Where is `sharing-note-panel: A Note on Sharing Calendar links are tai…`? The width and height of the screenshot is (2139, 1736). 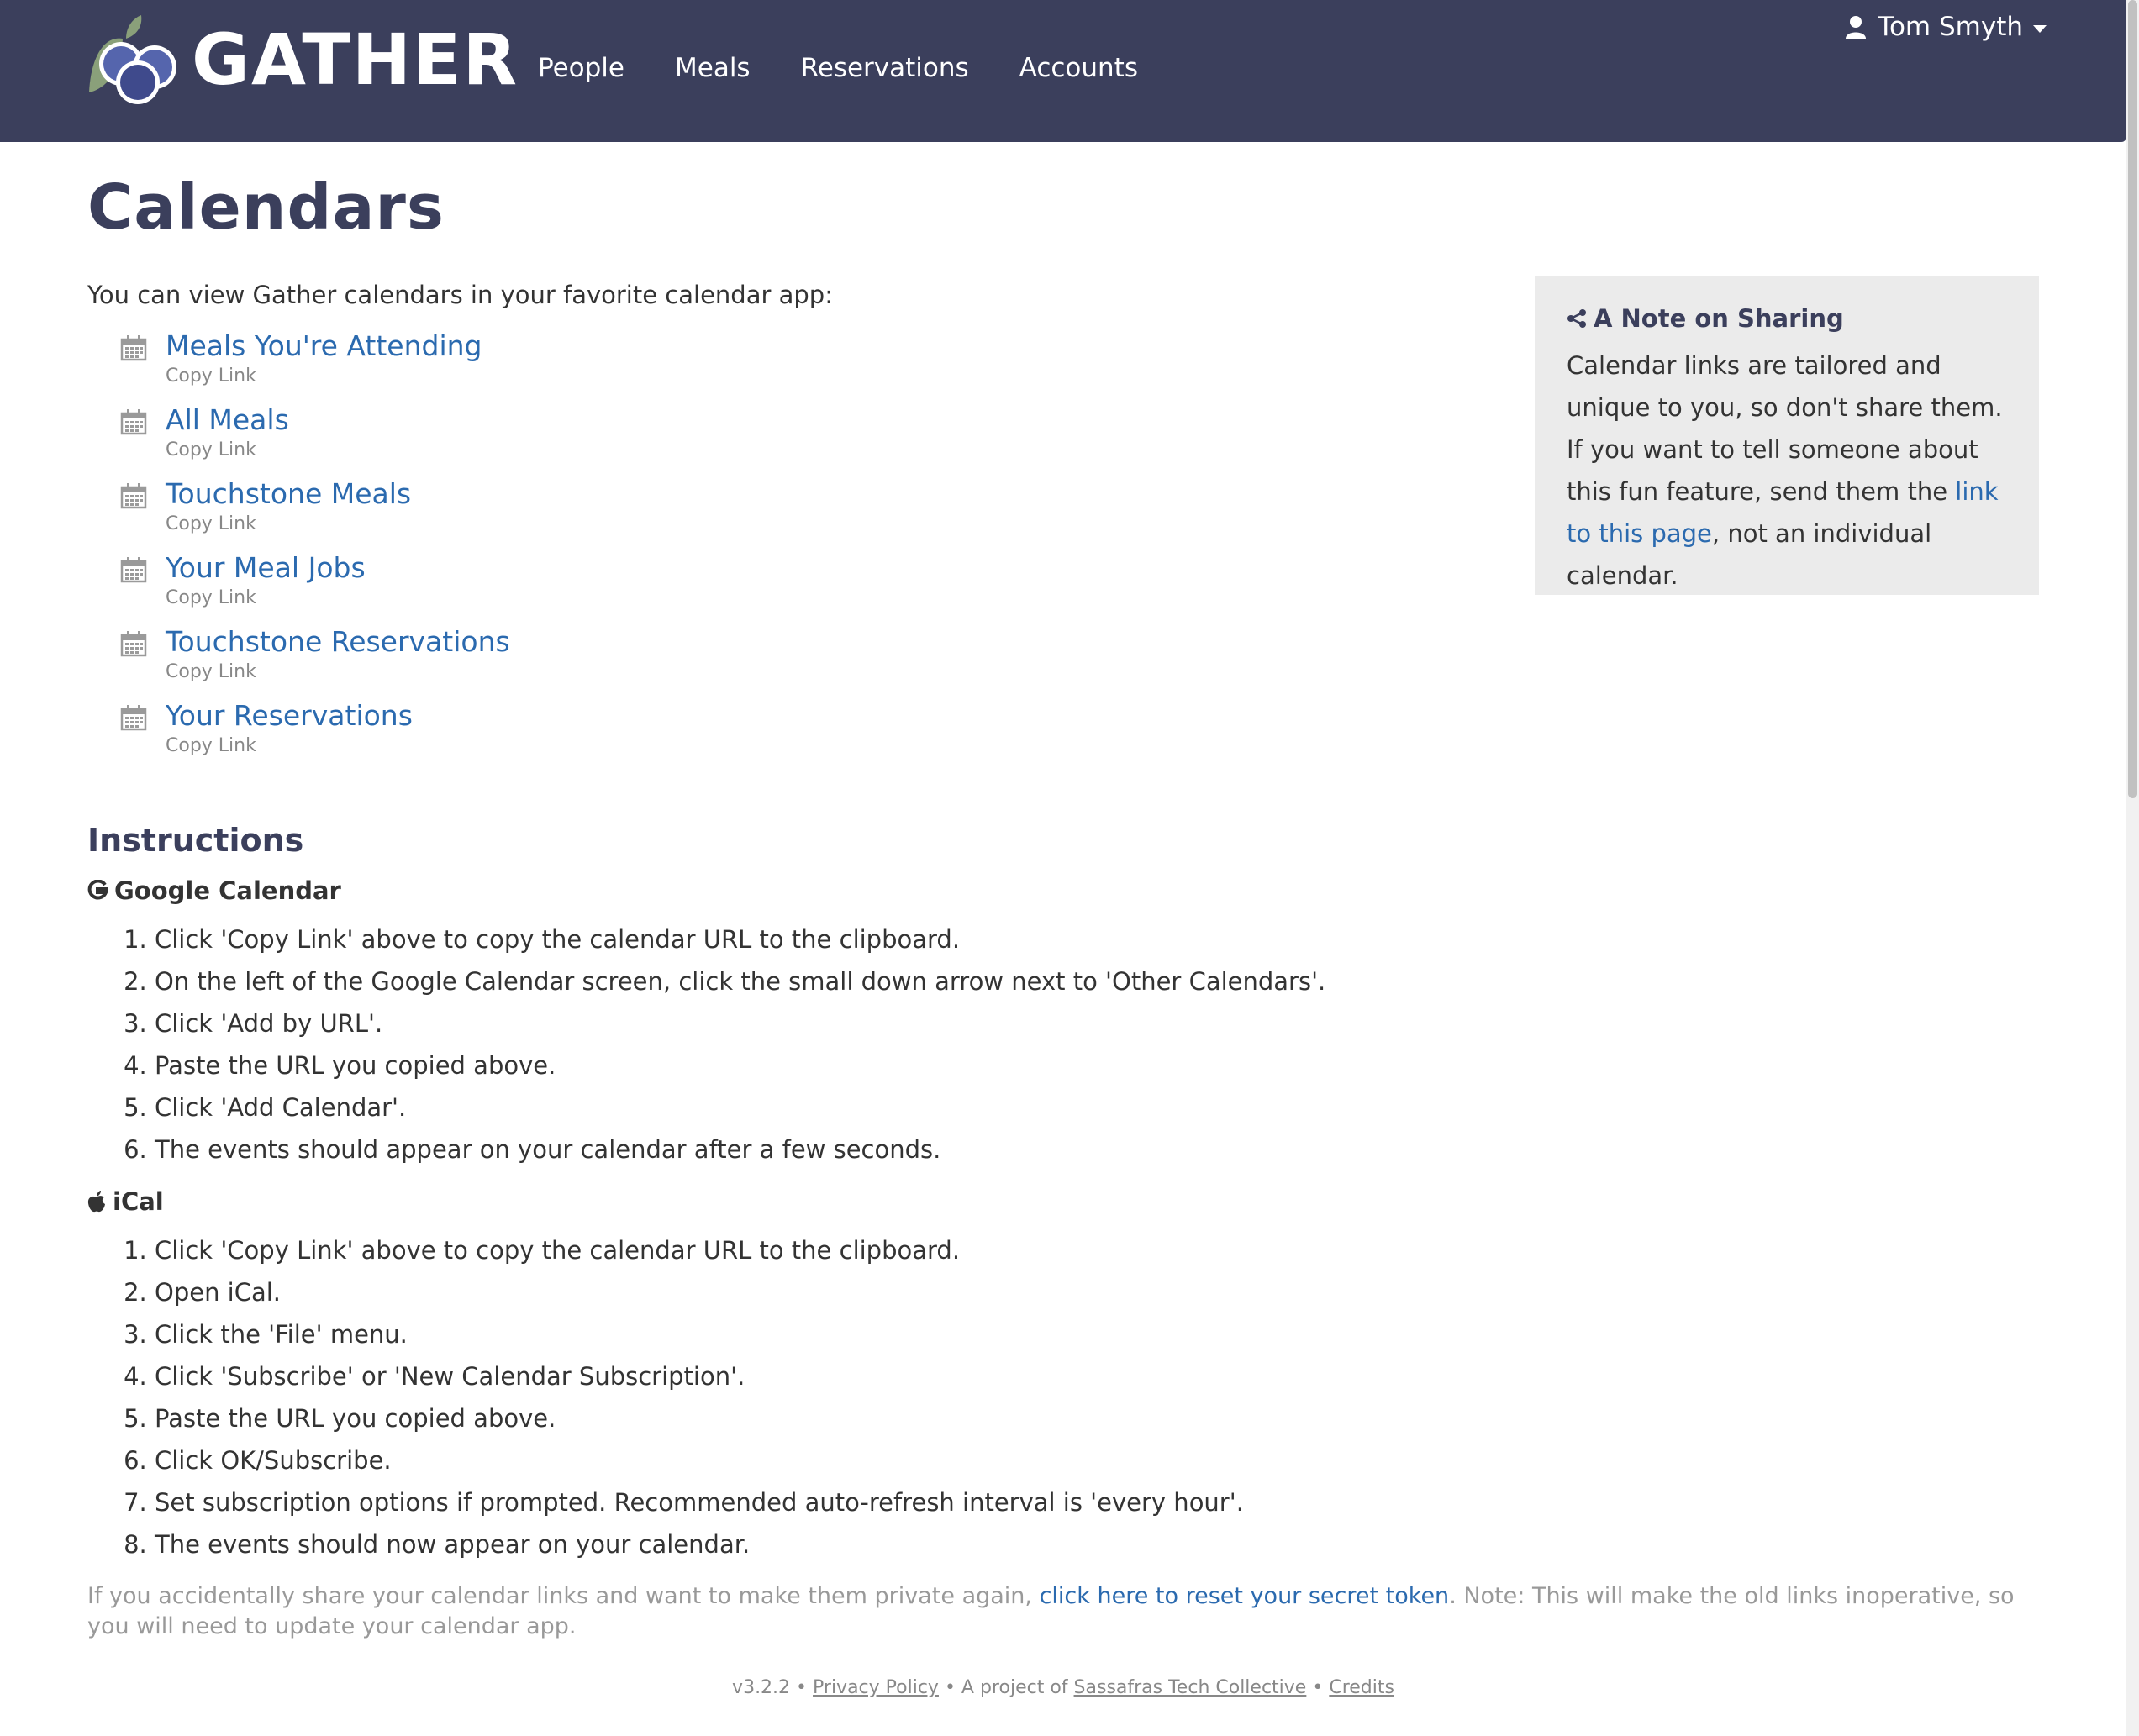
sharing-note-panel: A Note on Sharing Calendar links are tai… is located at coordinates (1787, 436).